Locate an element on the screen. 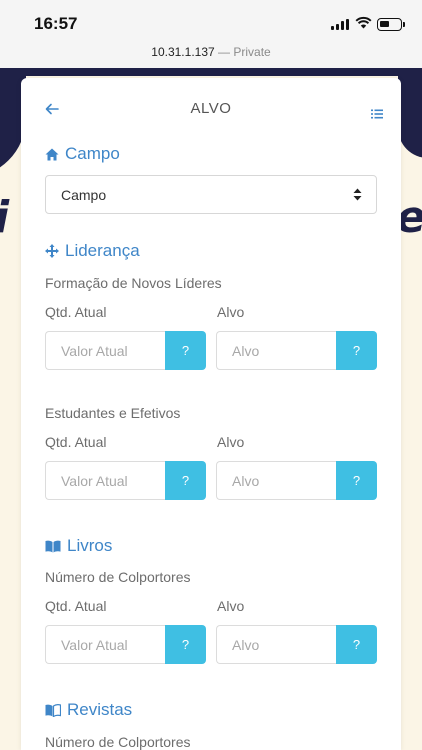  section-revistas-heading: Revistas is located at coordinates (88, 710).